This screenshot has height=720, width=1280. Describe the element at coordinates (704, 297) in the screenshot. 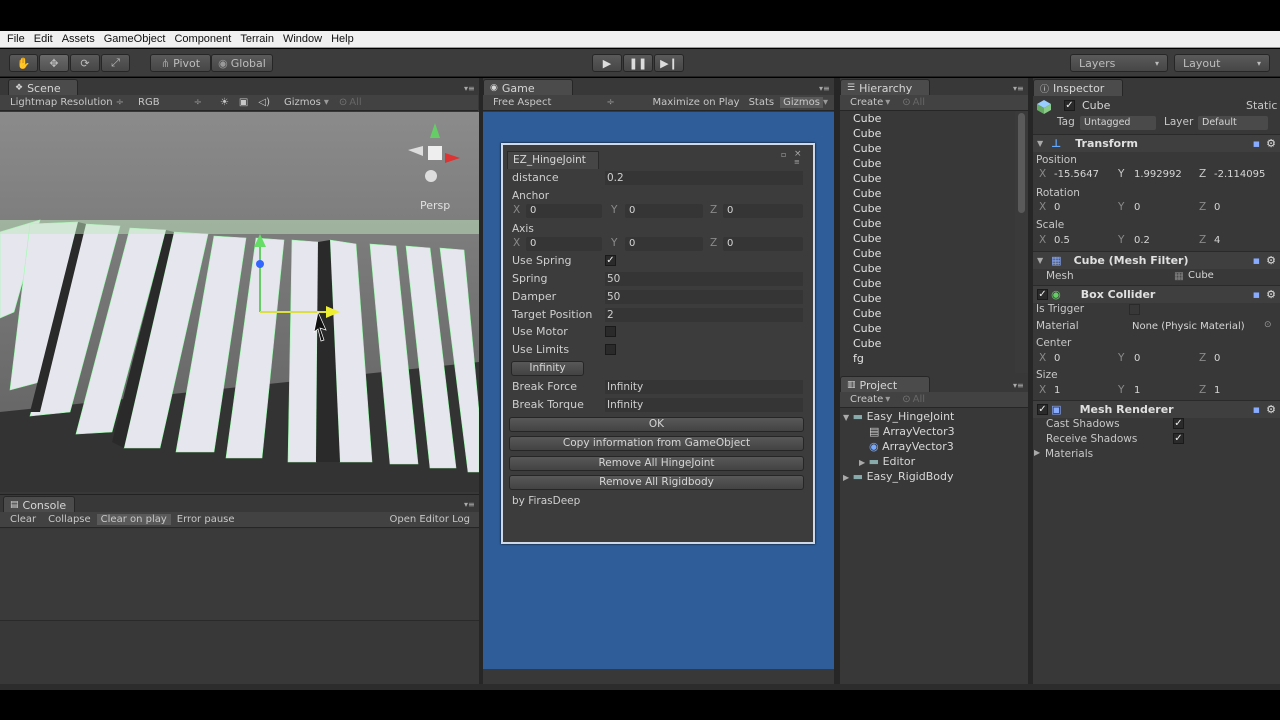

I see `damper-field: 50` at that location.